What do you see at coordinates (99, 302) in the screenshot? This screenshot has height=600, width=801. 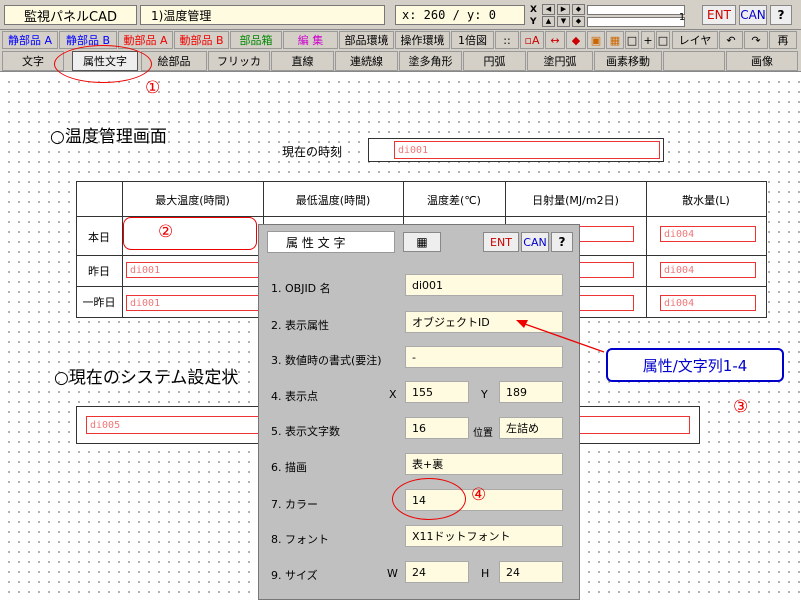 I see `row-label-day-before: 一昨日` at bounding box center [99, 302].